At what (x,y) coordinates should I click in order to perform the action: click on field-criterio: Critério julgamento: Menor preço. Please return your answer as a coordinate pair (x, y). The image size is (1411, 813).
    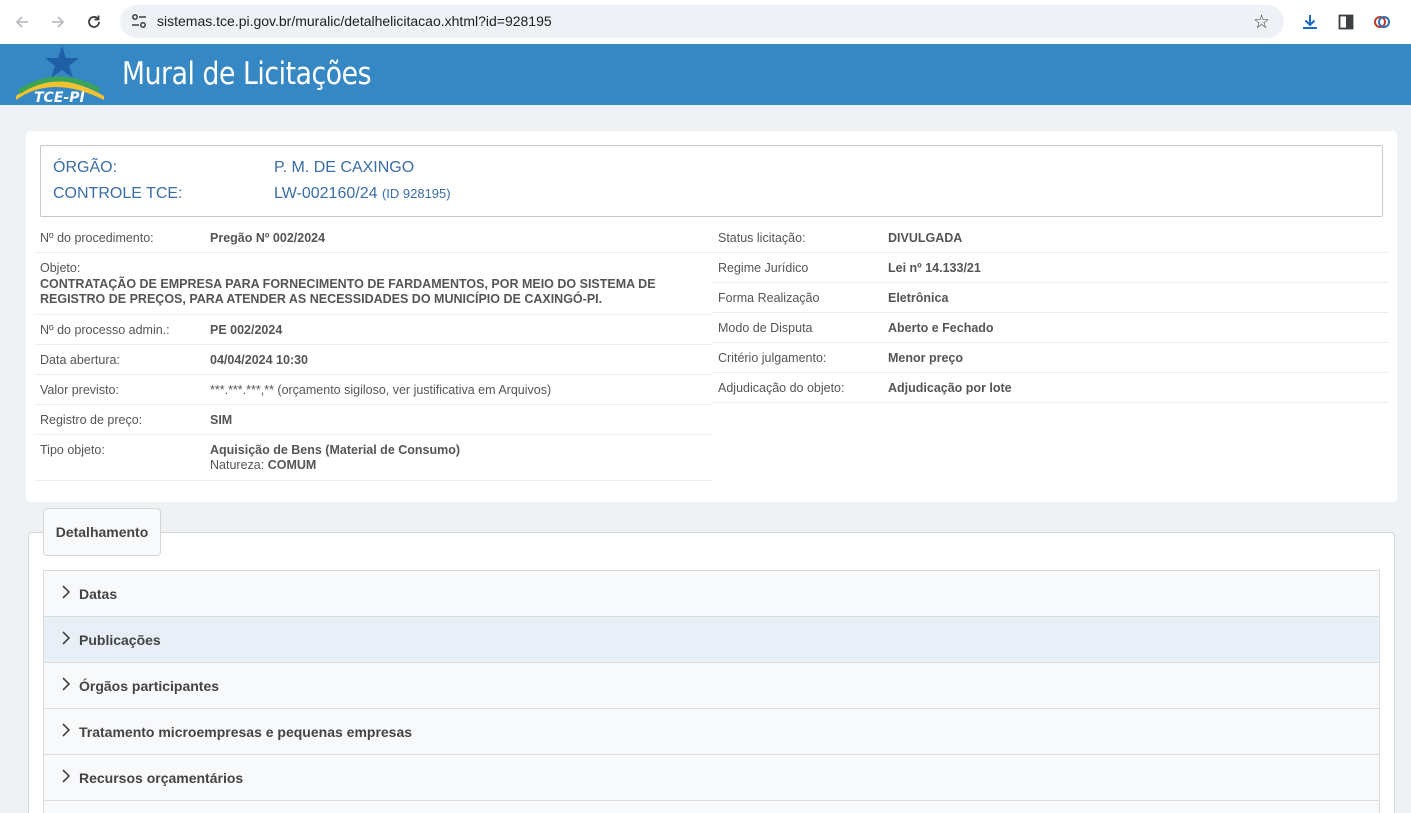
    Looking at the image, I should click on (1050, 358).